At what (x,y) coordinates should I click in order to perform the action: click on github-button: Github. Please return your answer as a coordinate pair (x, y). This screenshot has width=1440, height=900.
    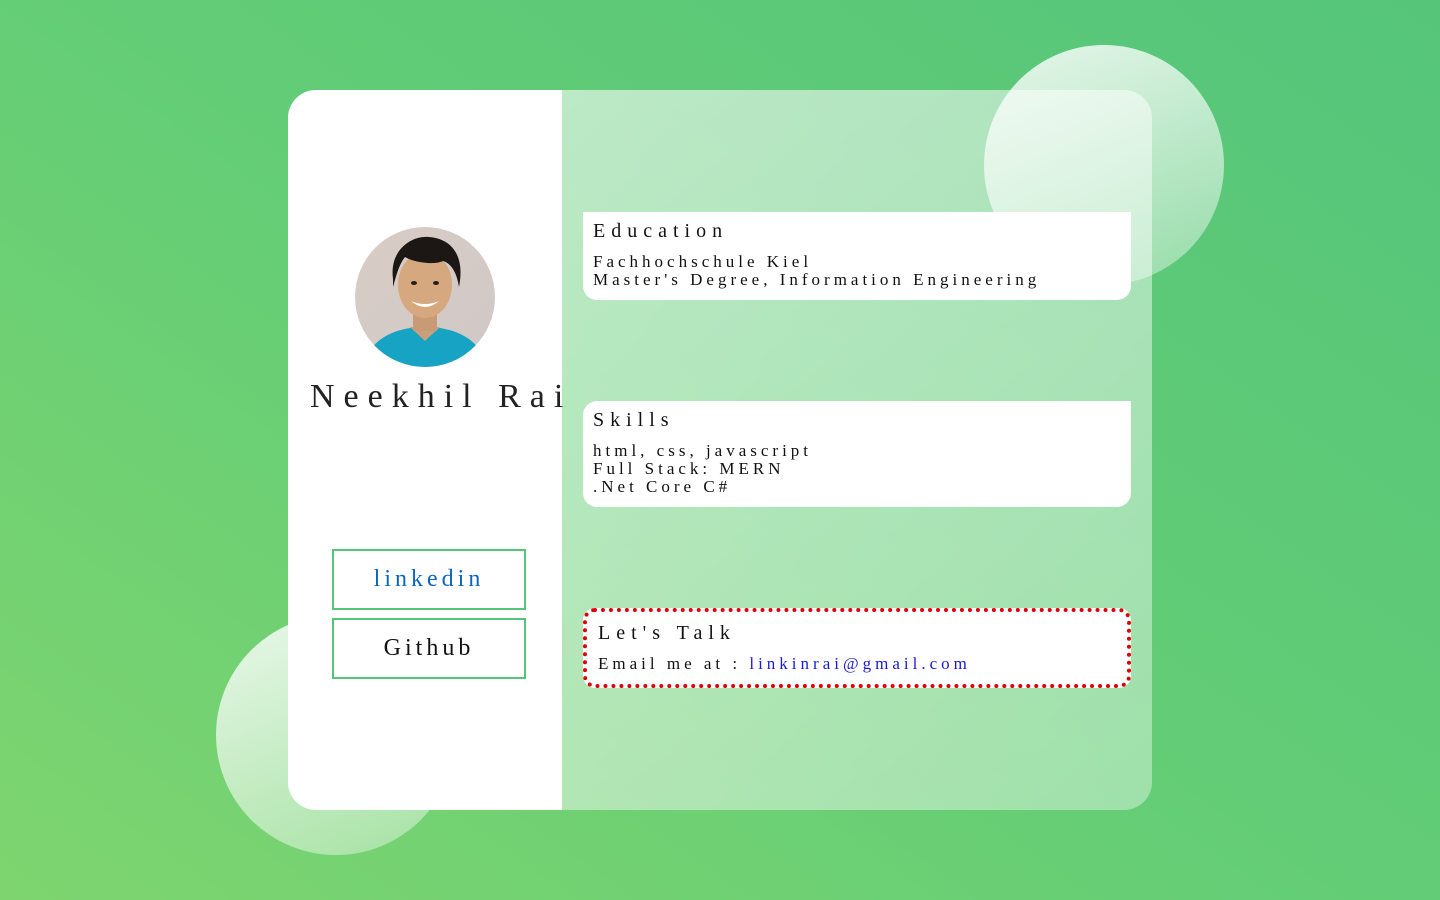
    Looking at the image, I should click on (429, 648).